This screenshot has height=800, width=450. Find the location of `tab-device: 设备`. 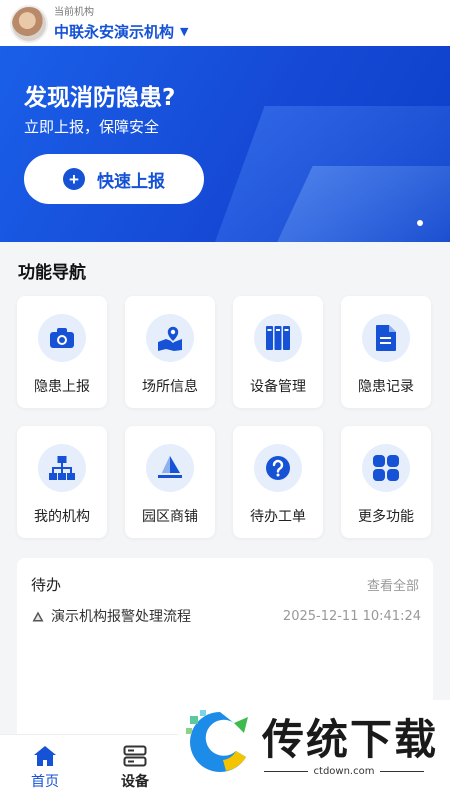

tab-device: 设备 is located at coordinates (135, 767).